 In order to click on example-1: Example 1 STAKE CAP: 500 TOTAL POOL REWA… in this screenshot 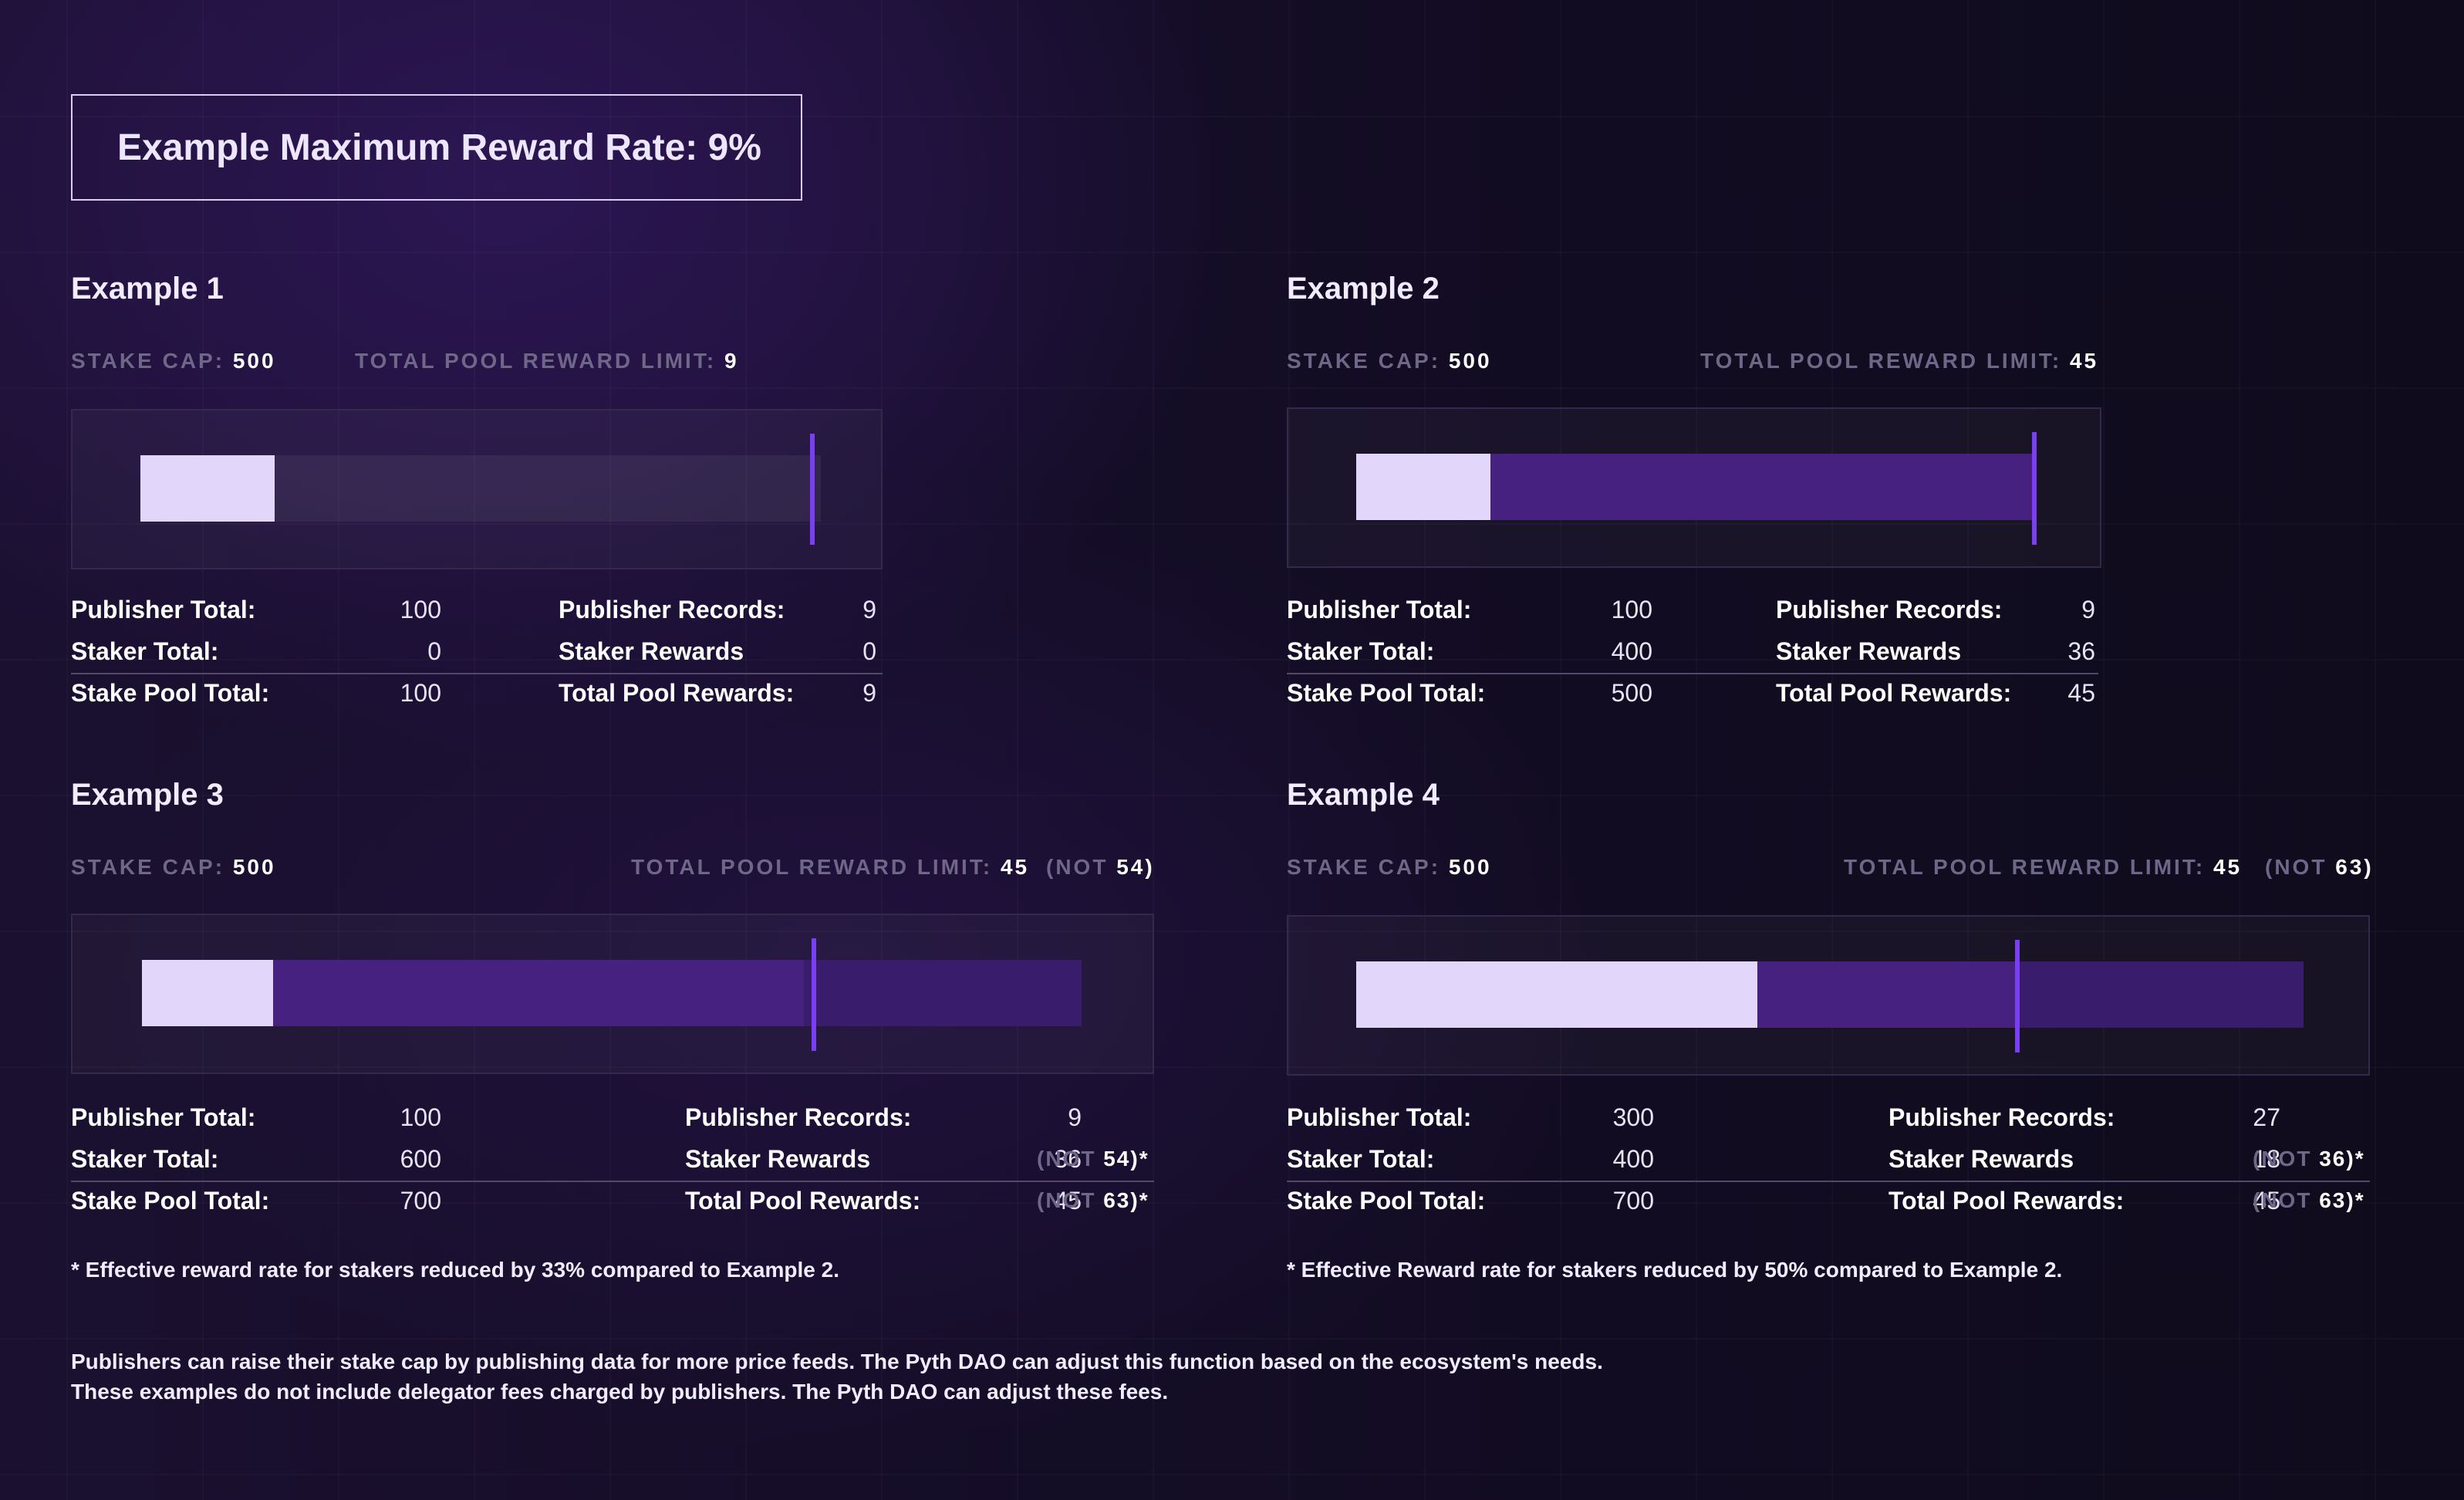, I will do `click(480, 504)`.